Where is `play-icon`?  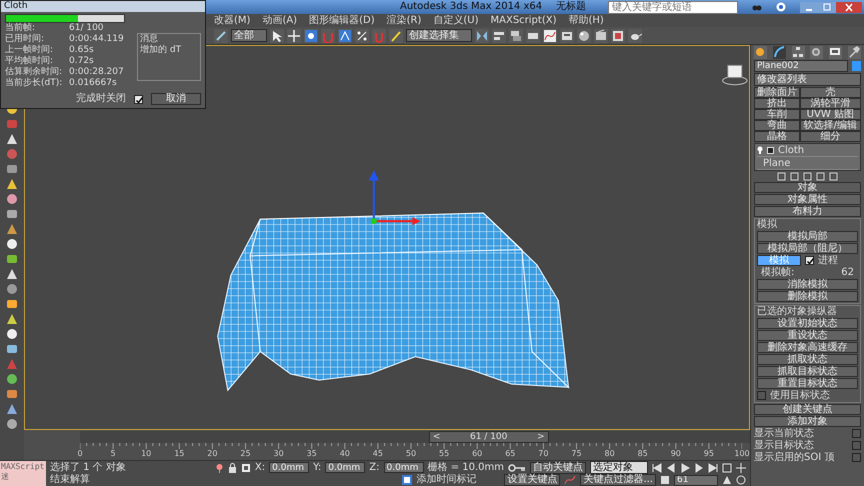
play-icon is located at coordinates (685, 467).